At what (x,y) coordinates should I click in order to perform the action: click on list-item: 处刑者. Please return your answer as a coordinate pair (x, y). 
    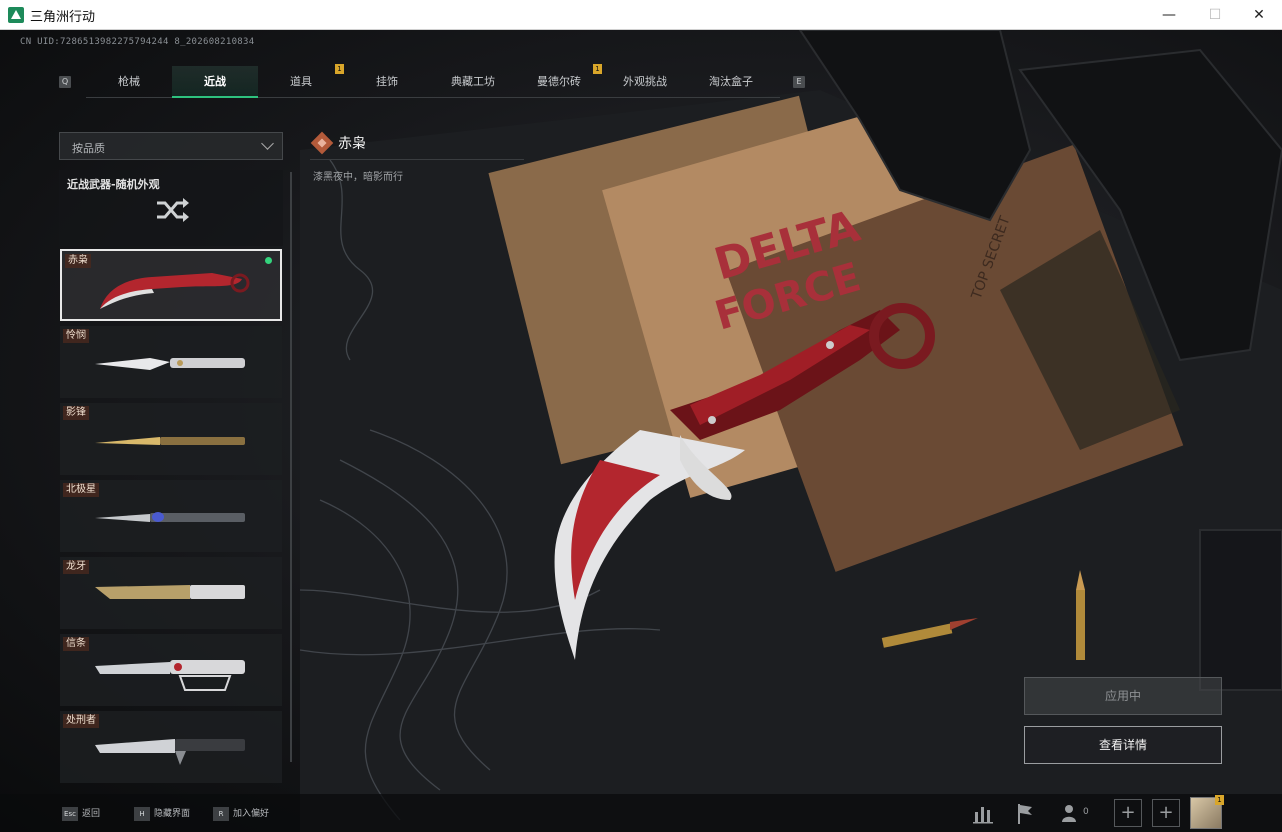
    Looking at the image, I should click on (171, 747).